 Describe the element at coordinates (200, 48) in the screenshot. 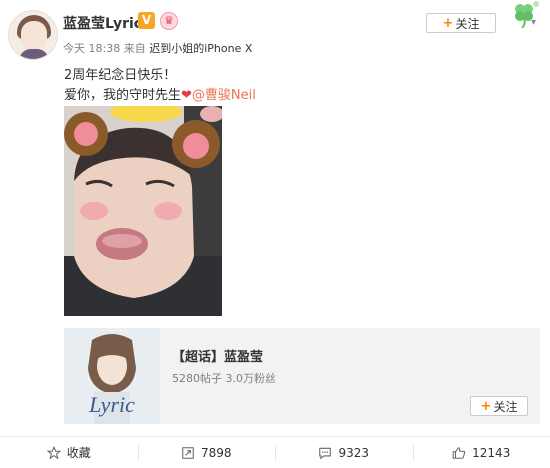

I see `post-source: 迟到小姐的iPhone X` at that location.